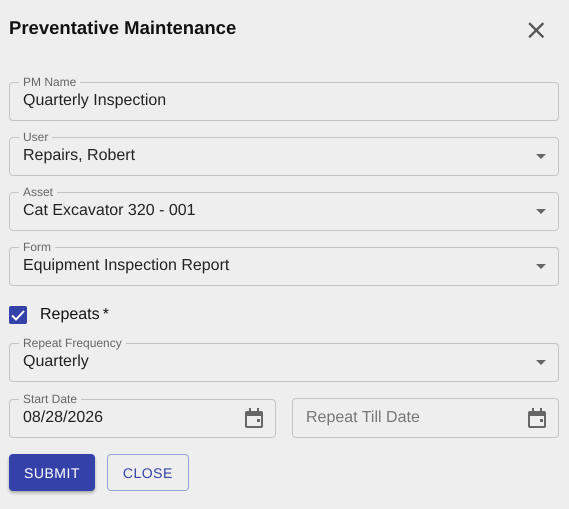 The image size is (569, 509). I want to click on checkbox-label: Repeats *, so click(75, 315).